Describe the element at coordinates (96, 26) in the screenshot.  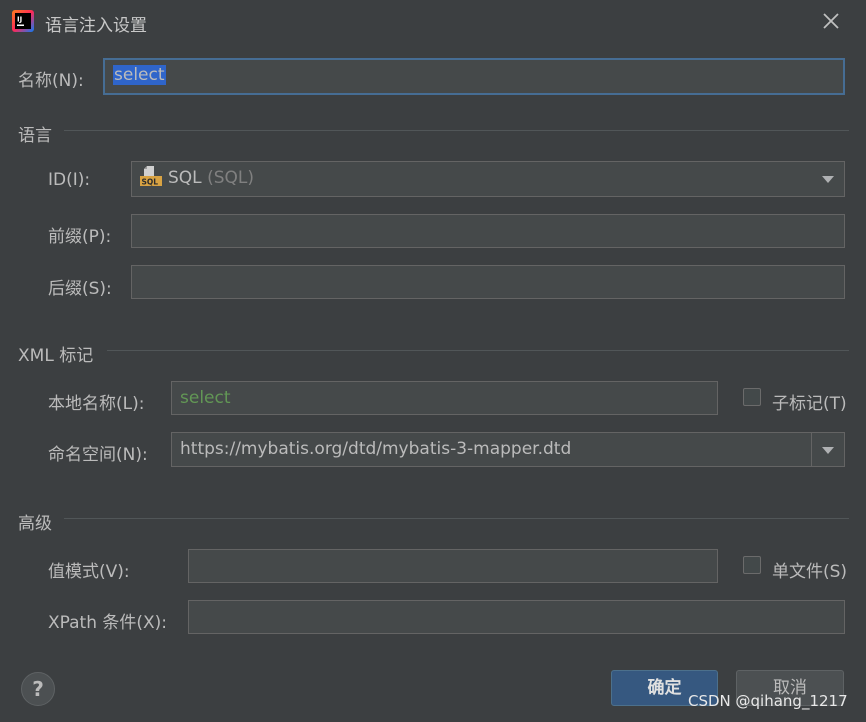
I see `dialog-title: 语言注入设置` at that location.